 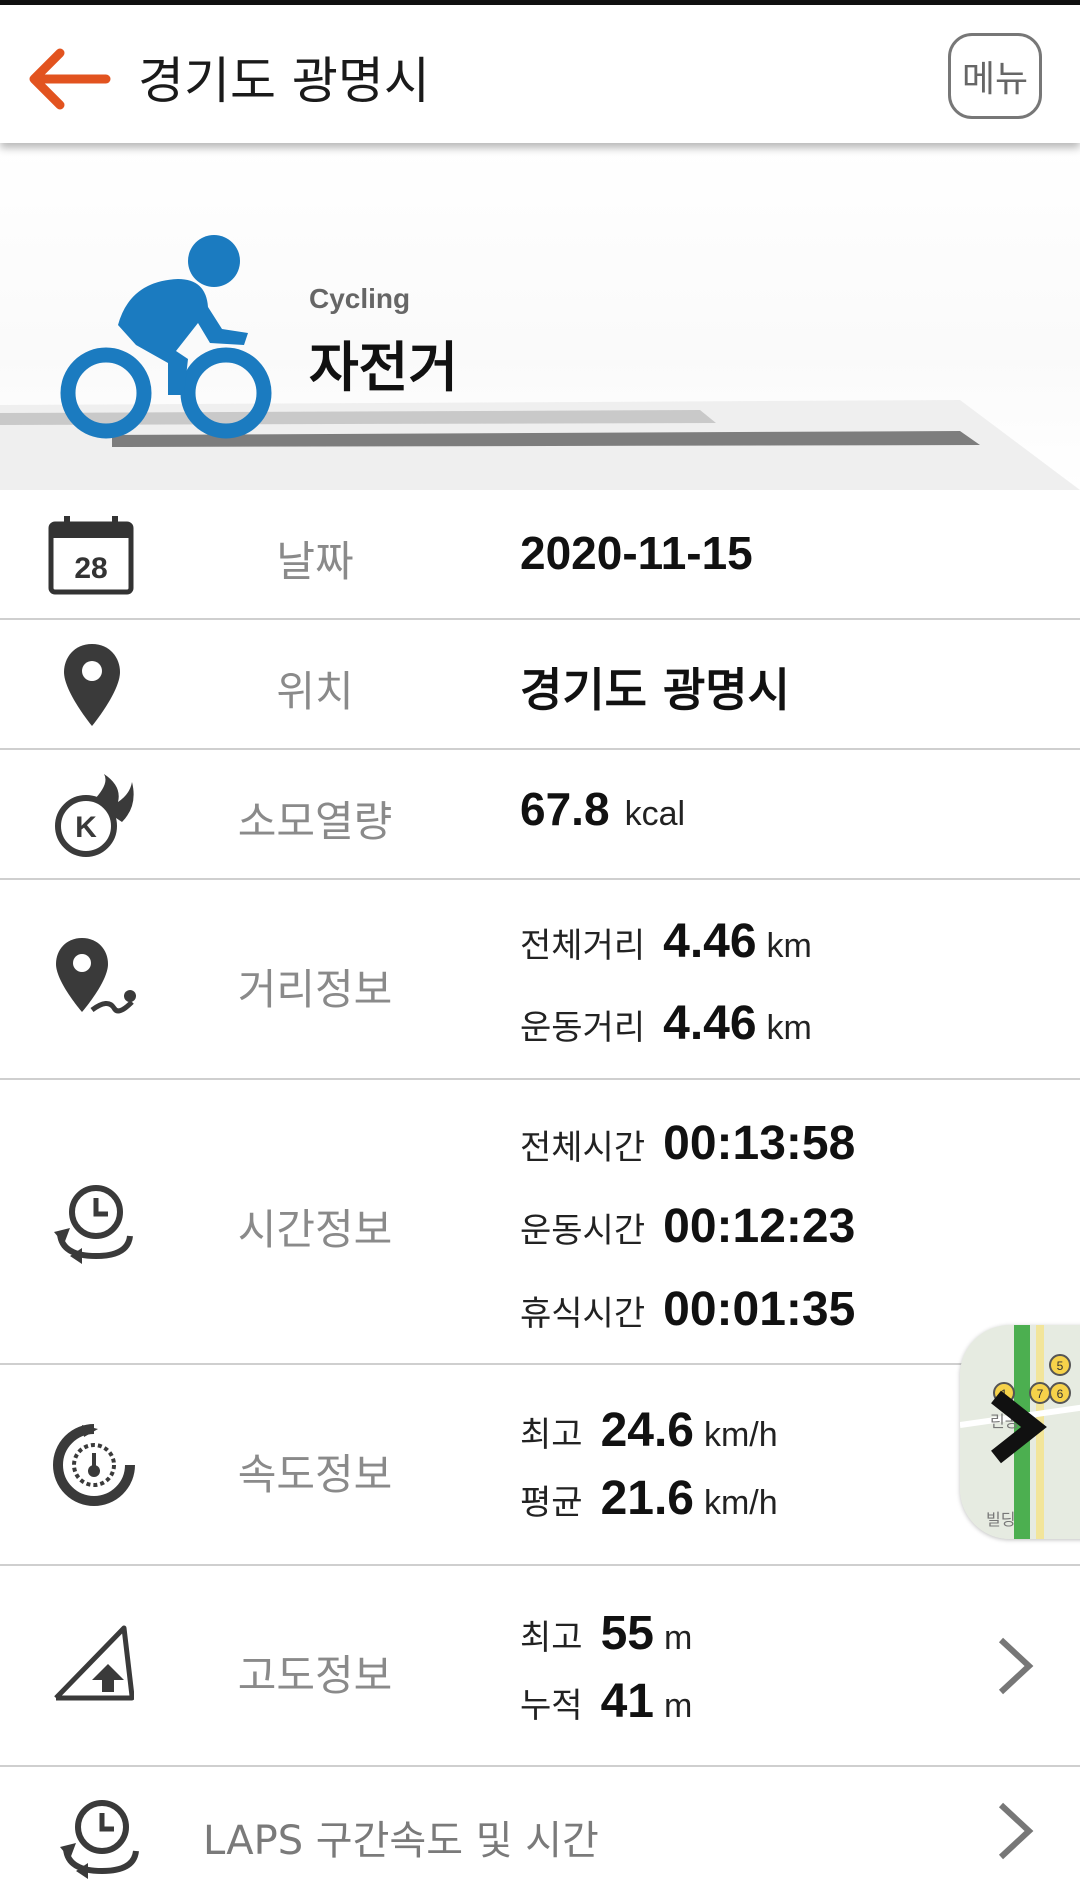 I want to click on calendar-icon: 28, so click(x=91, y=555).